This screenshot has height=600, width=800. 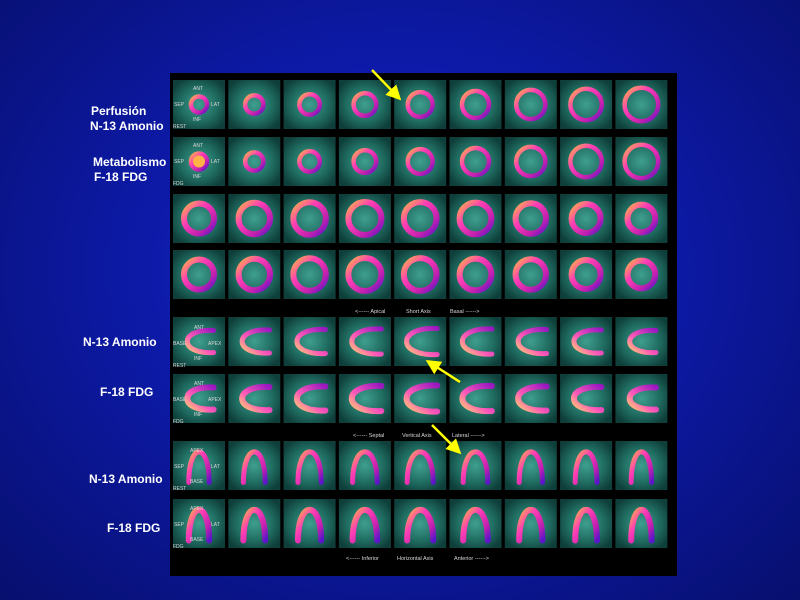 What do you see at coordinates (180, 366) in the screenshot?
I see `vla-rest-label: REST` at bounding box center [180, 366].